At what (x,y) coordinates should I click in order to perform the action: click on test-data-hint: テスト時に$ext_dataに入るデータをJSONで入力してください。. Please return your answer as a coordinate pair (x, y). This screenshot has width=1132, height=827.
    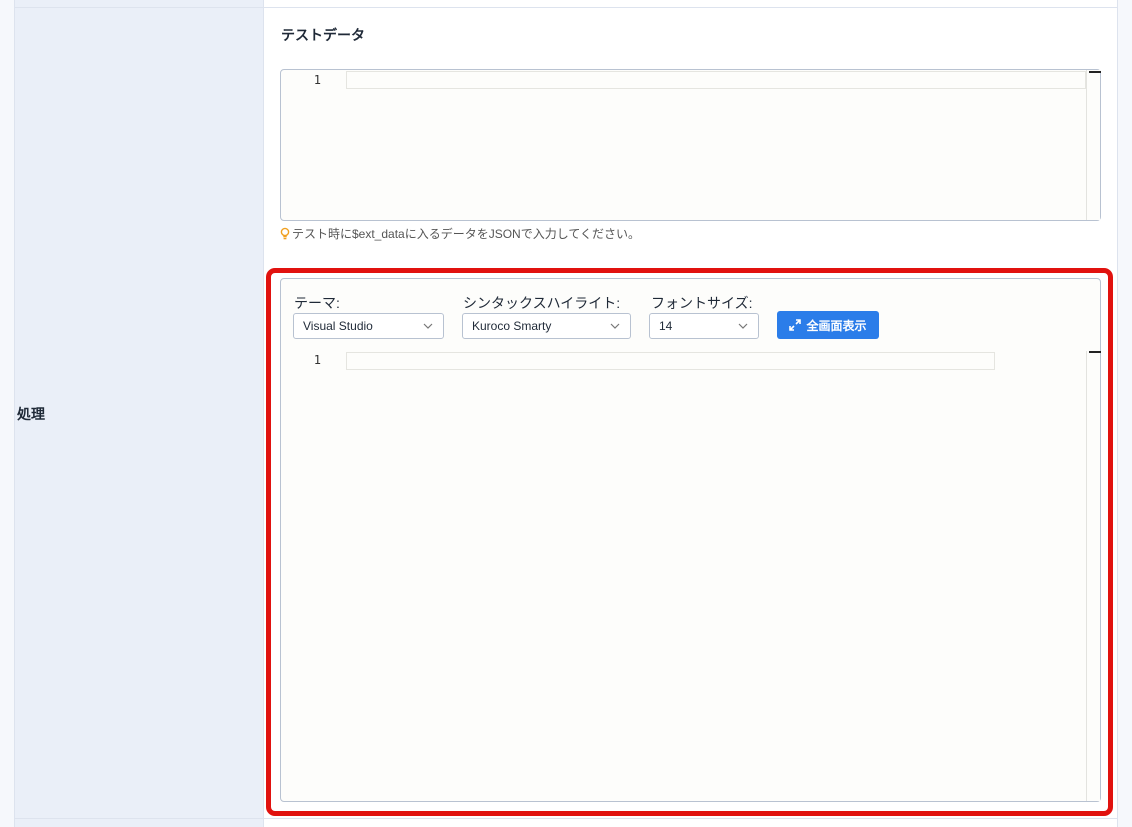
    Looking at the image, I should click on (460, 233).